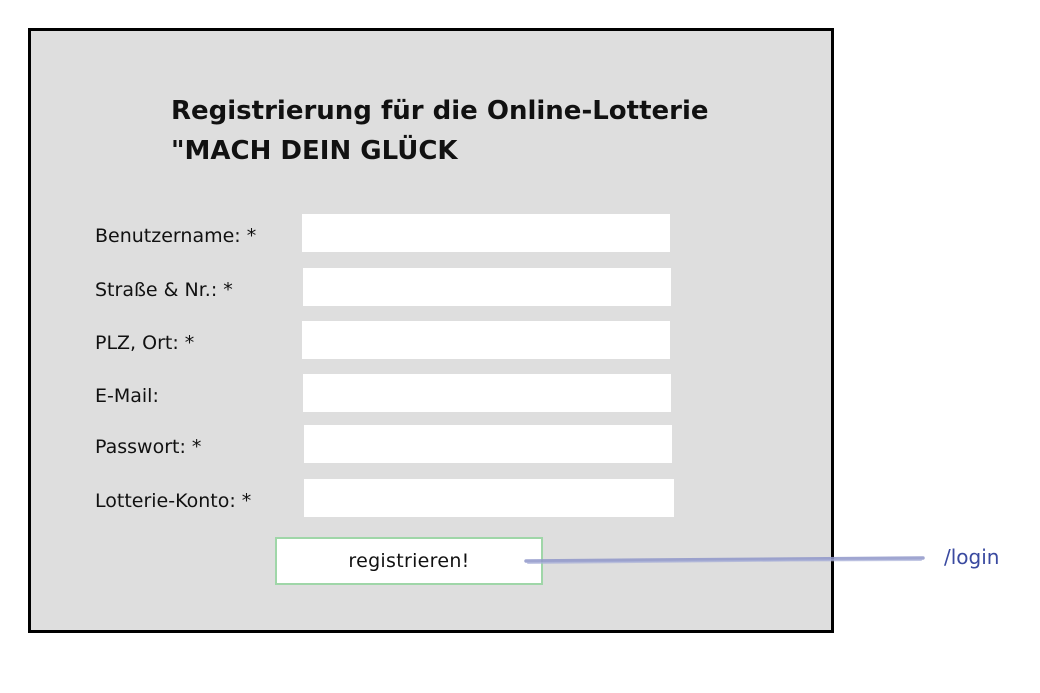  I want to click on street-label: Straße & Nr.: *, so click(164, 290).